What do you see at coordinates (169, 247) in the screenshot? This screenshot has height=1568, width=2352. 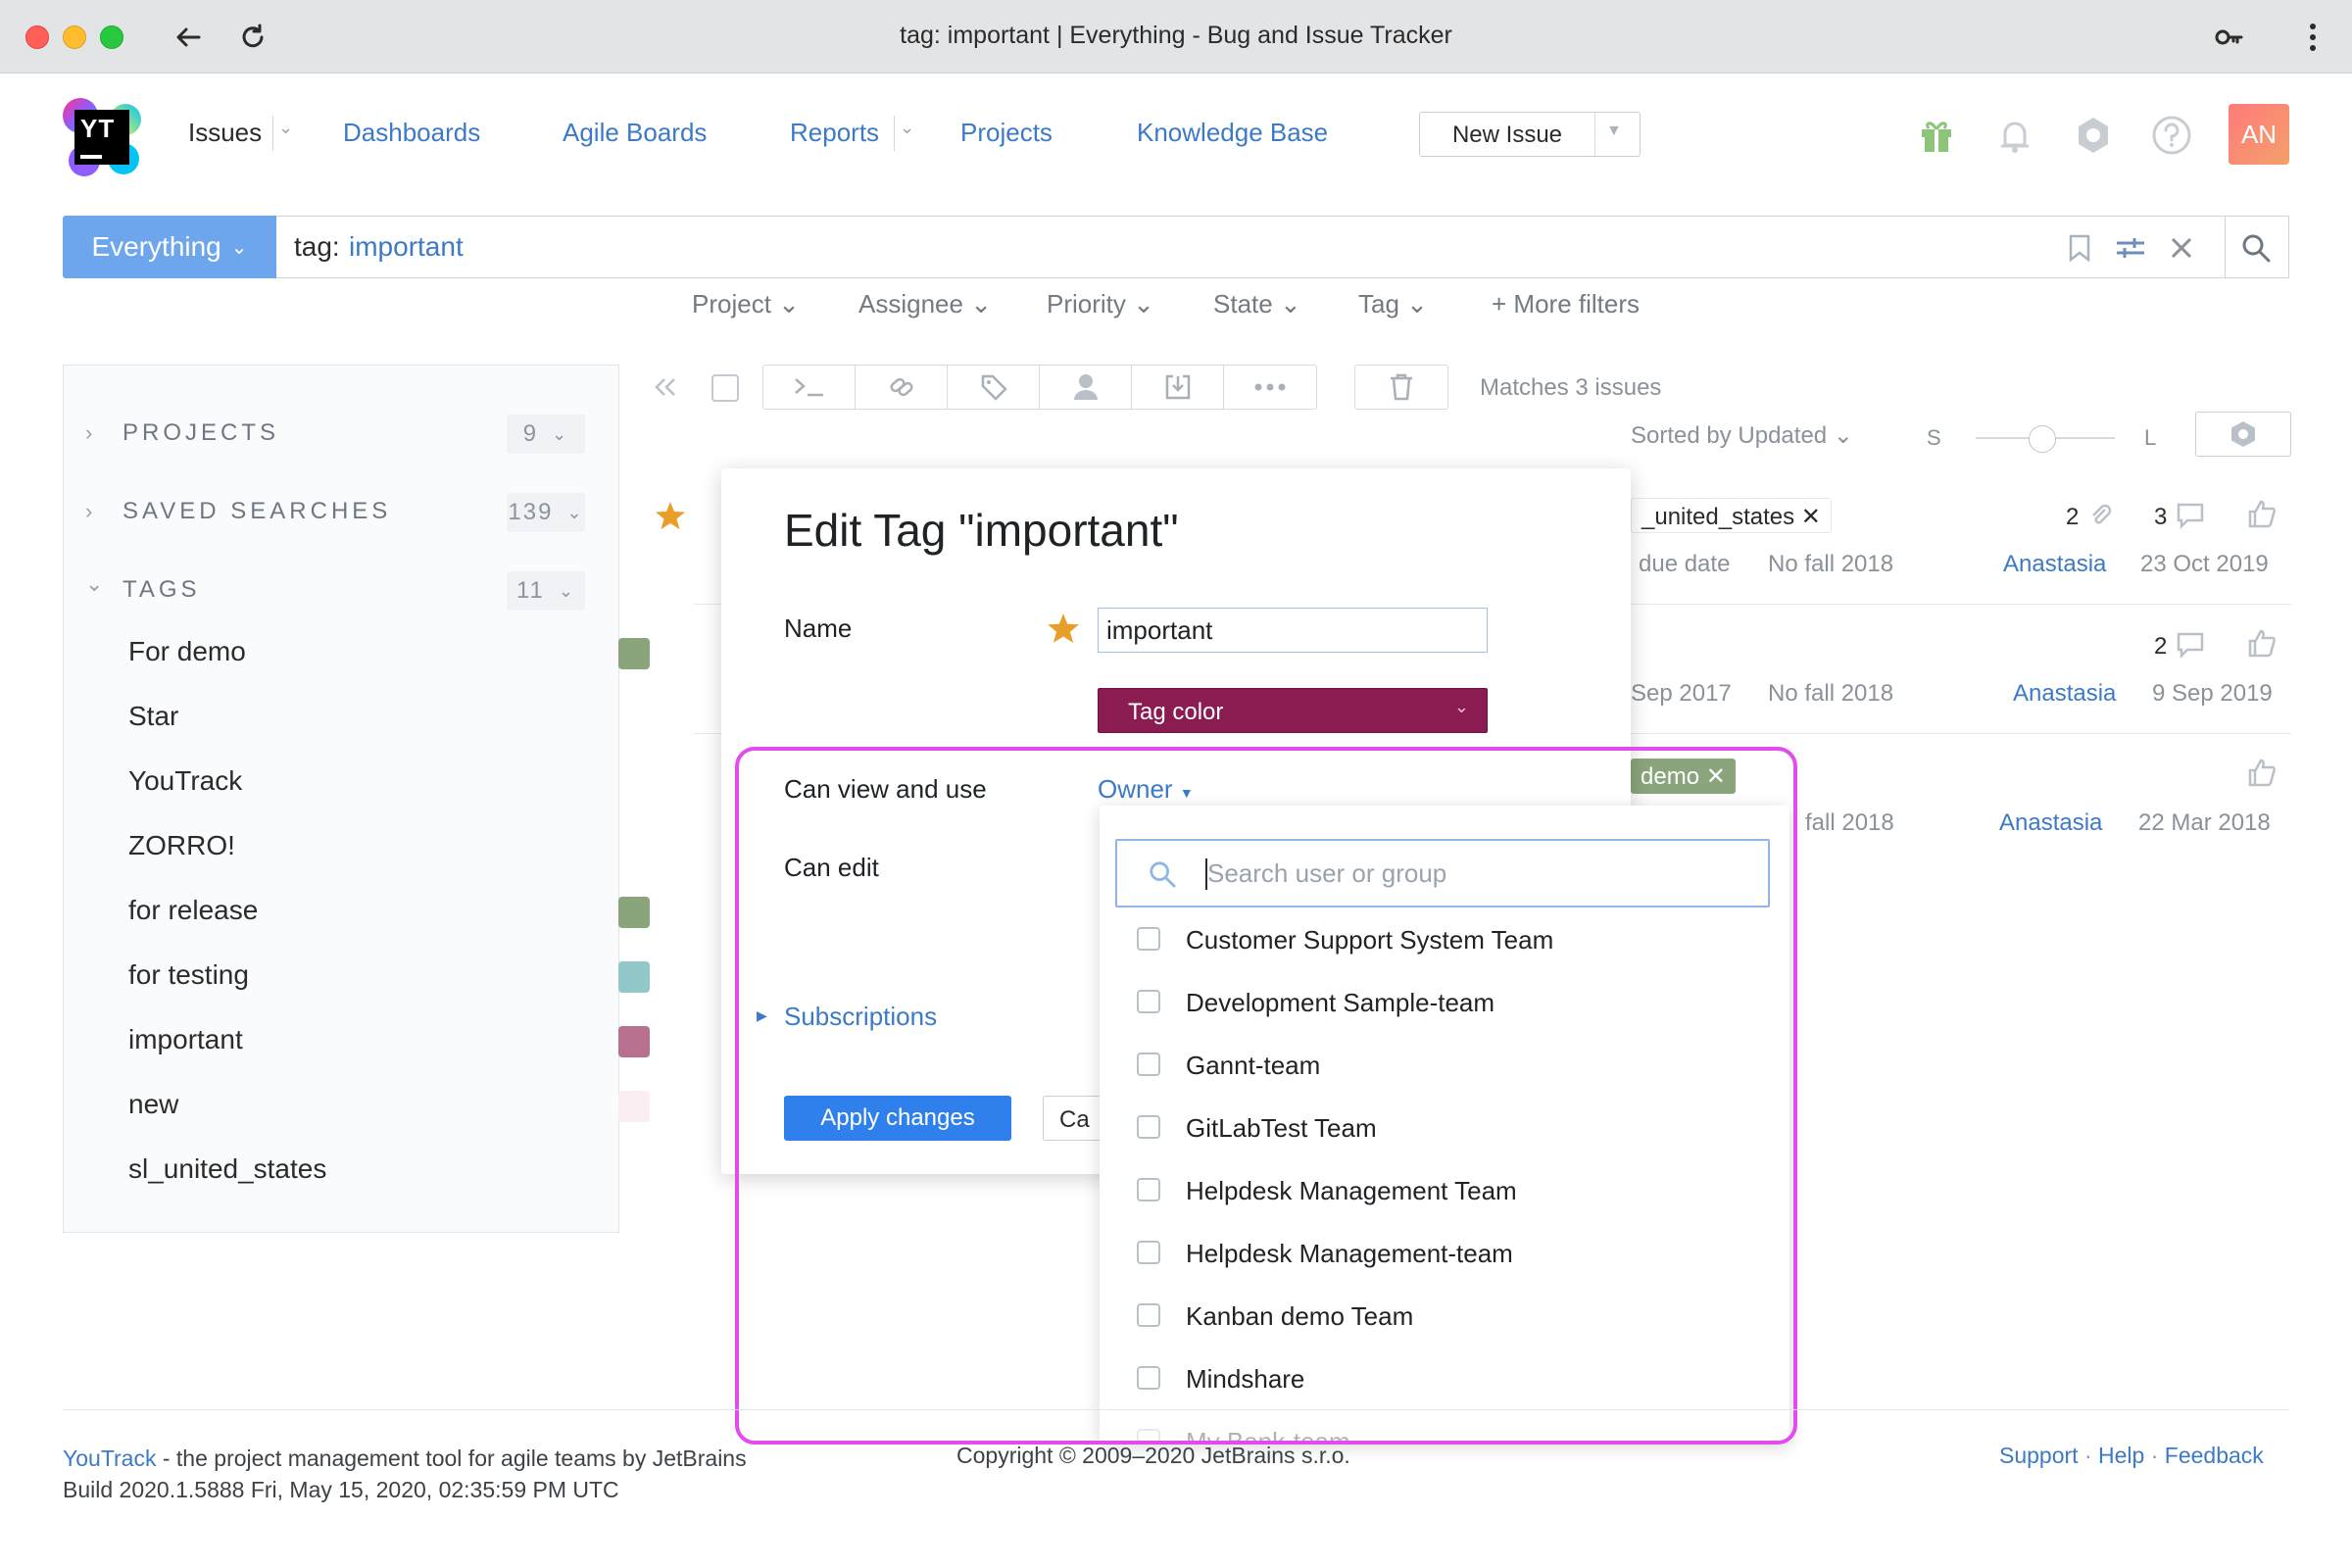 I see `search-context-button: Everything ⌄` at bounding box center [169, 247].